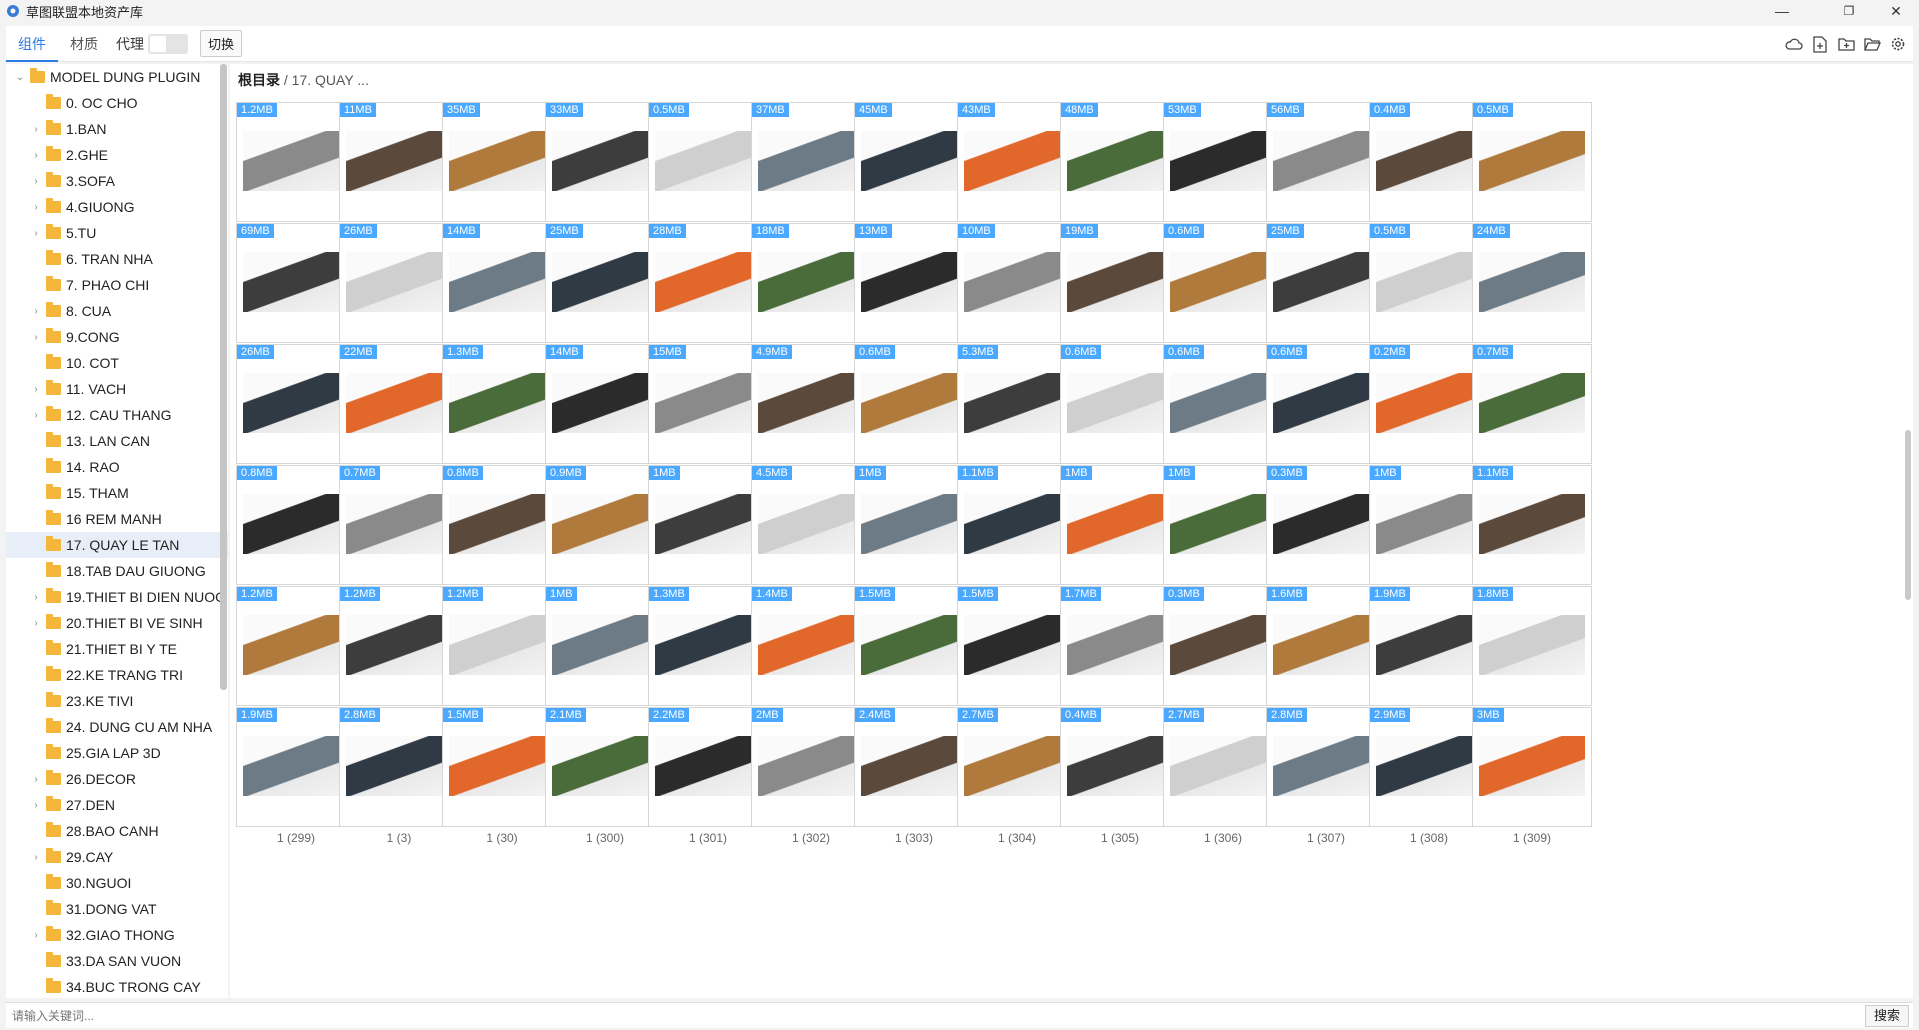  I want to click on sidebar-item: › 27.DEN, so click(117, 805).